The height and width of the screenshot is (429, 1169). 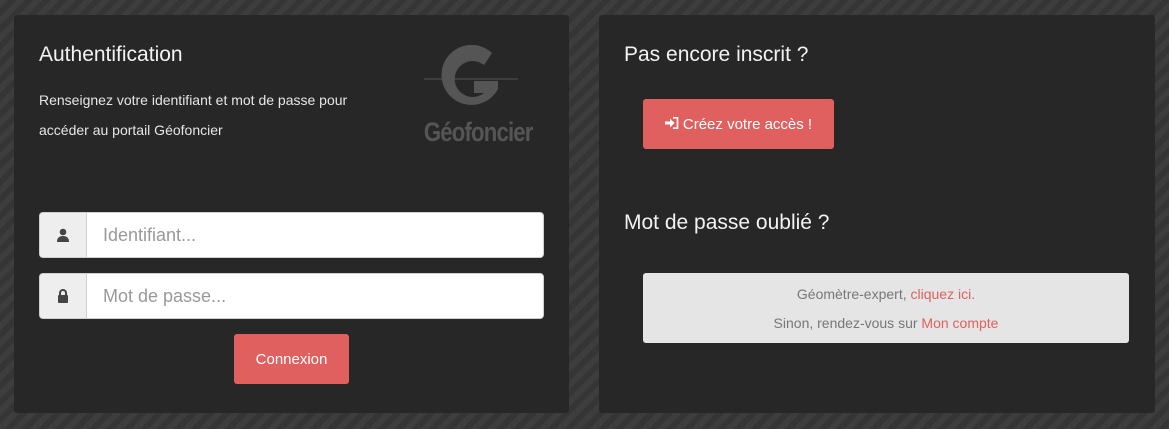 I want to click on password-field, so click(x=291, y=296).